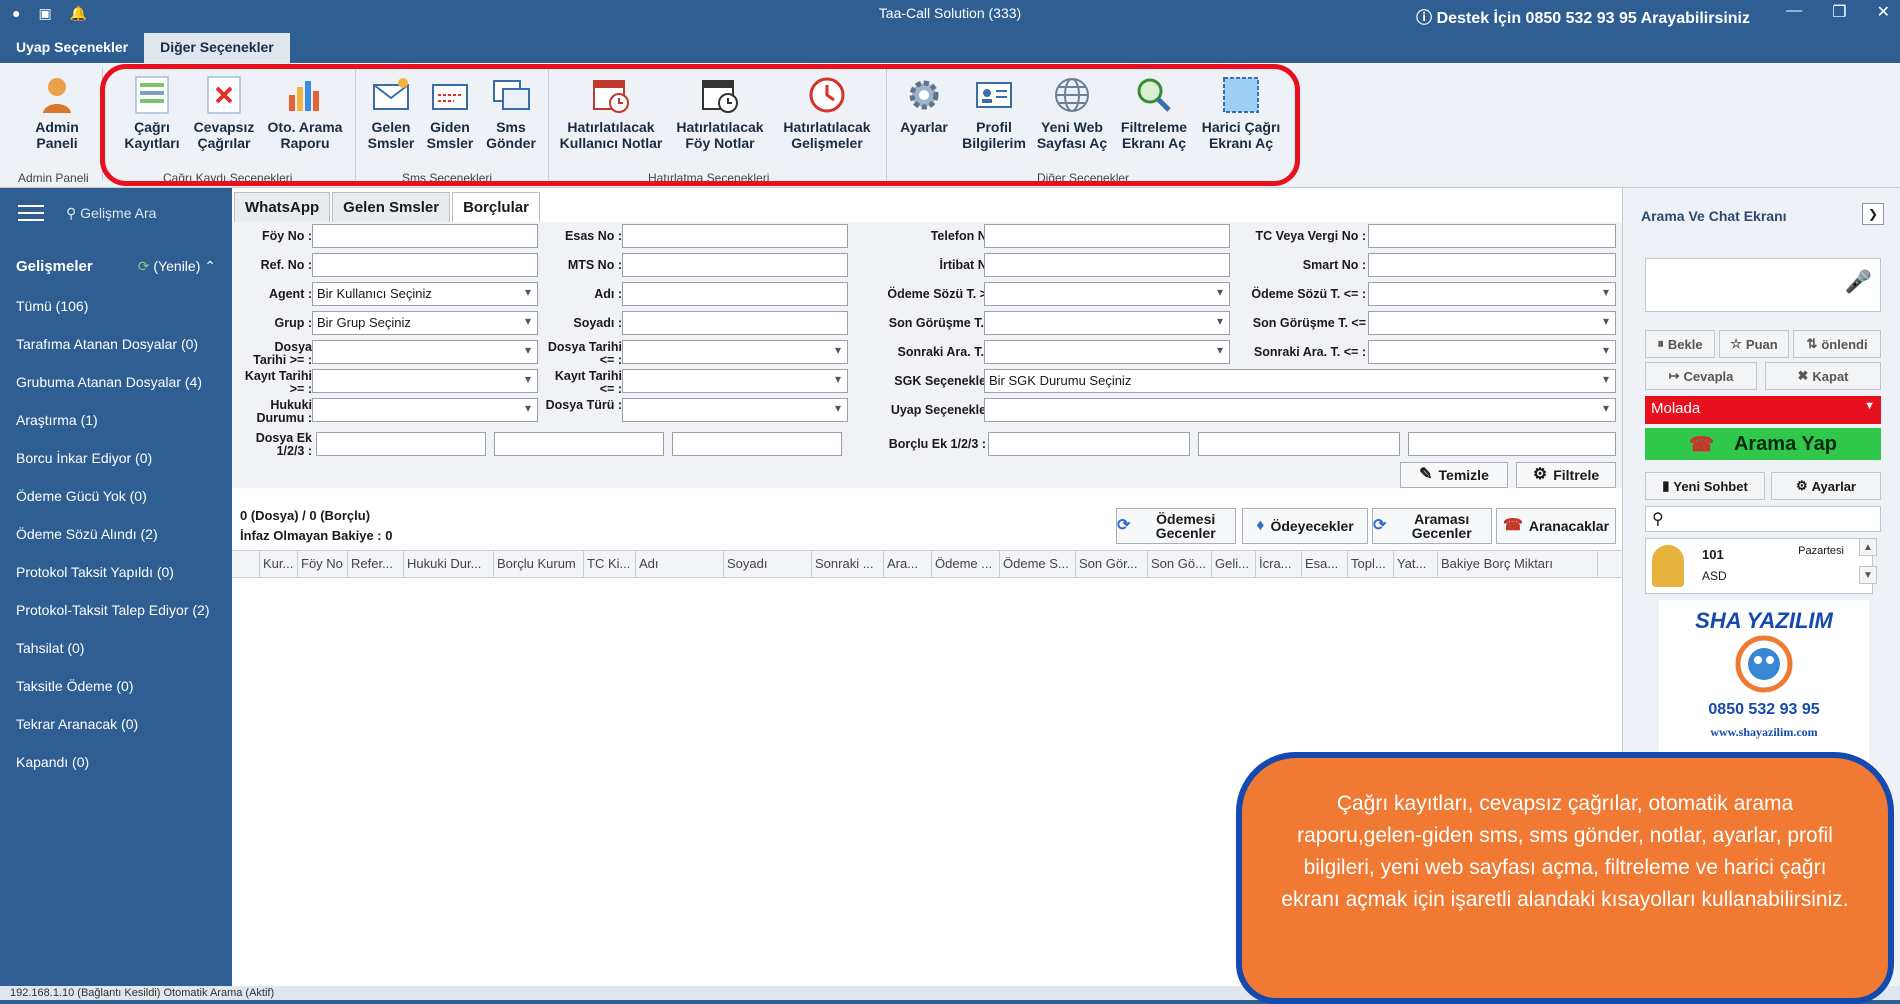 This screenshot has height=1004, width=1900. Describe the element at coordinates (116, 534) in the screenshot. I see `sidebar-item-odeme-sozu: Ödeme Sözü Alındı (2)` at that location.